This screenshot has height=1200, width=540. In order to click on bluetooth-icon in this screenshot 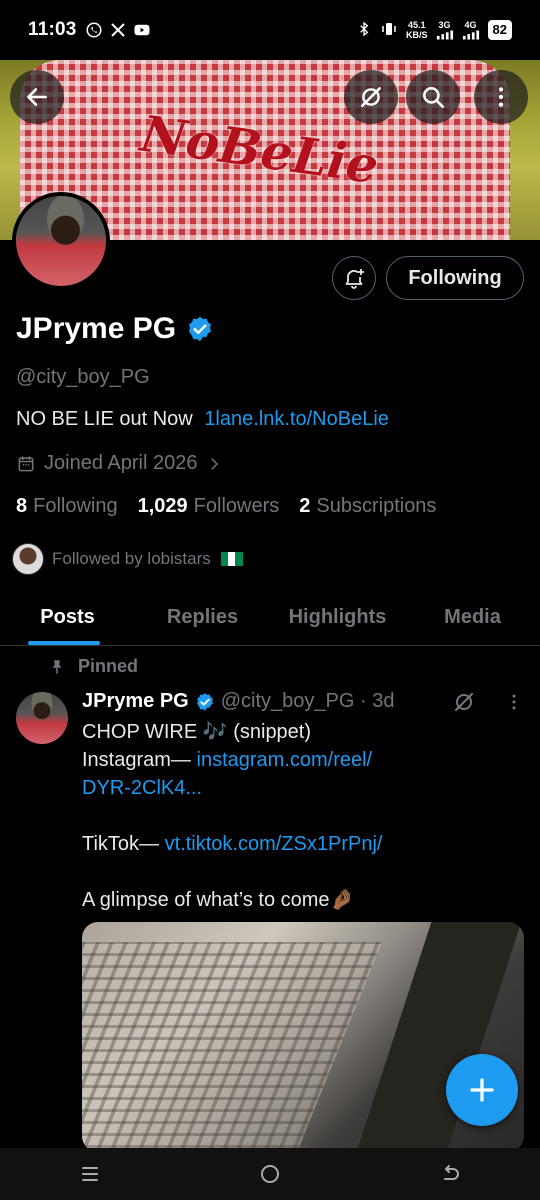, I will do `click(364, 30)`.